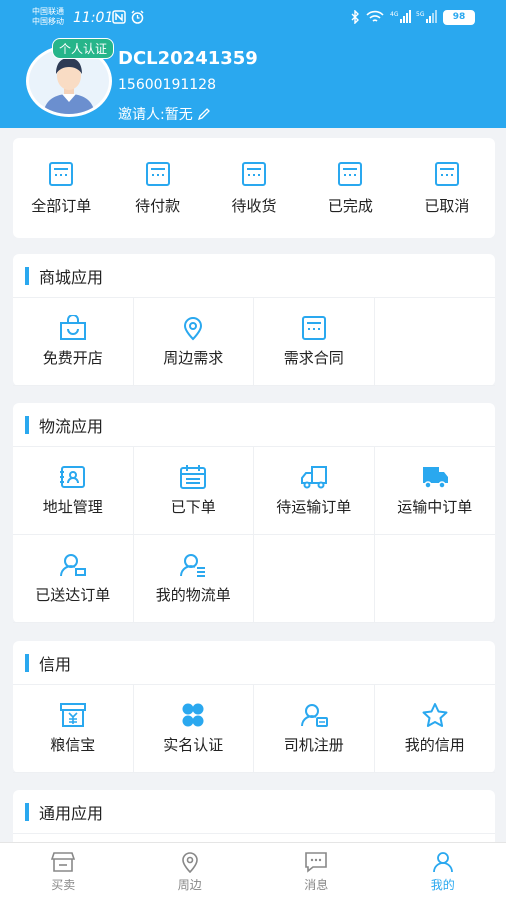 This screenshot has height=900, width=506. Describe the element at coordinates (314, 491) in the screenshot. I see `app-awaiting-transport: 待运输订单` at that location.